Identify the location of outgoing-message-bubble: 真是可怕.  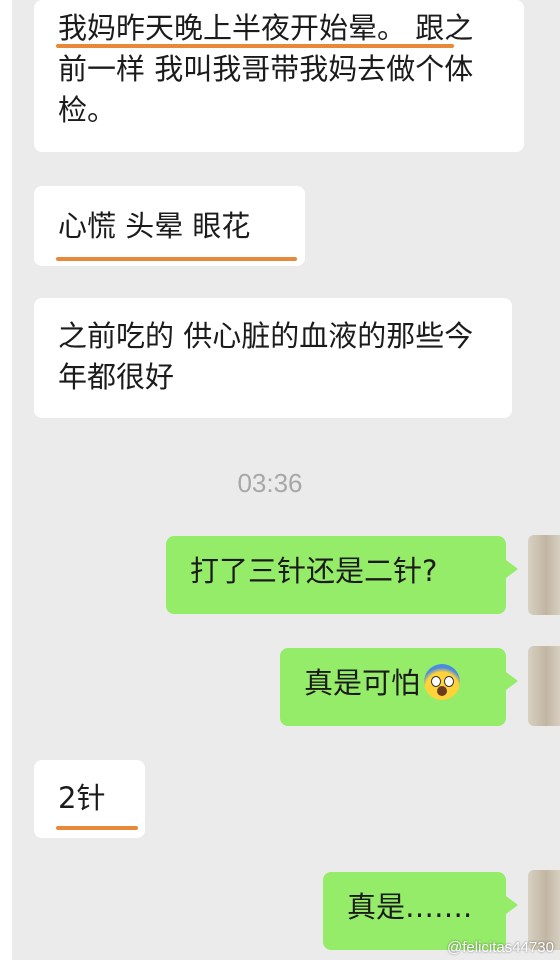
(399, 687).